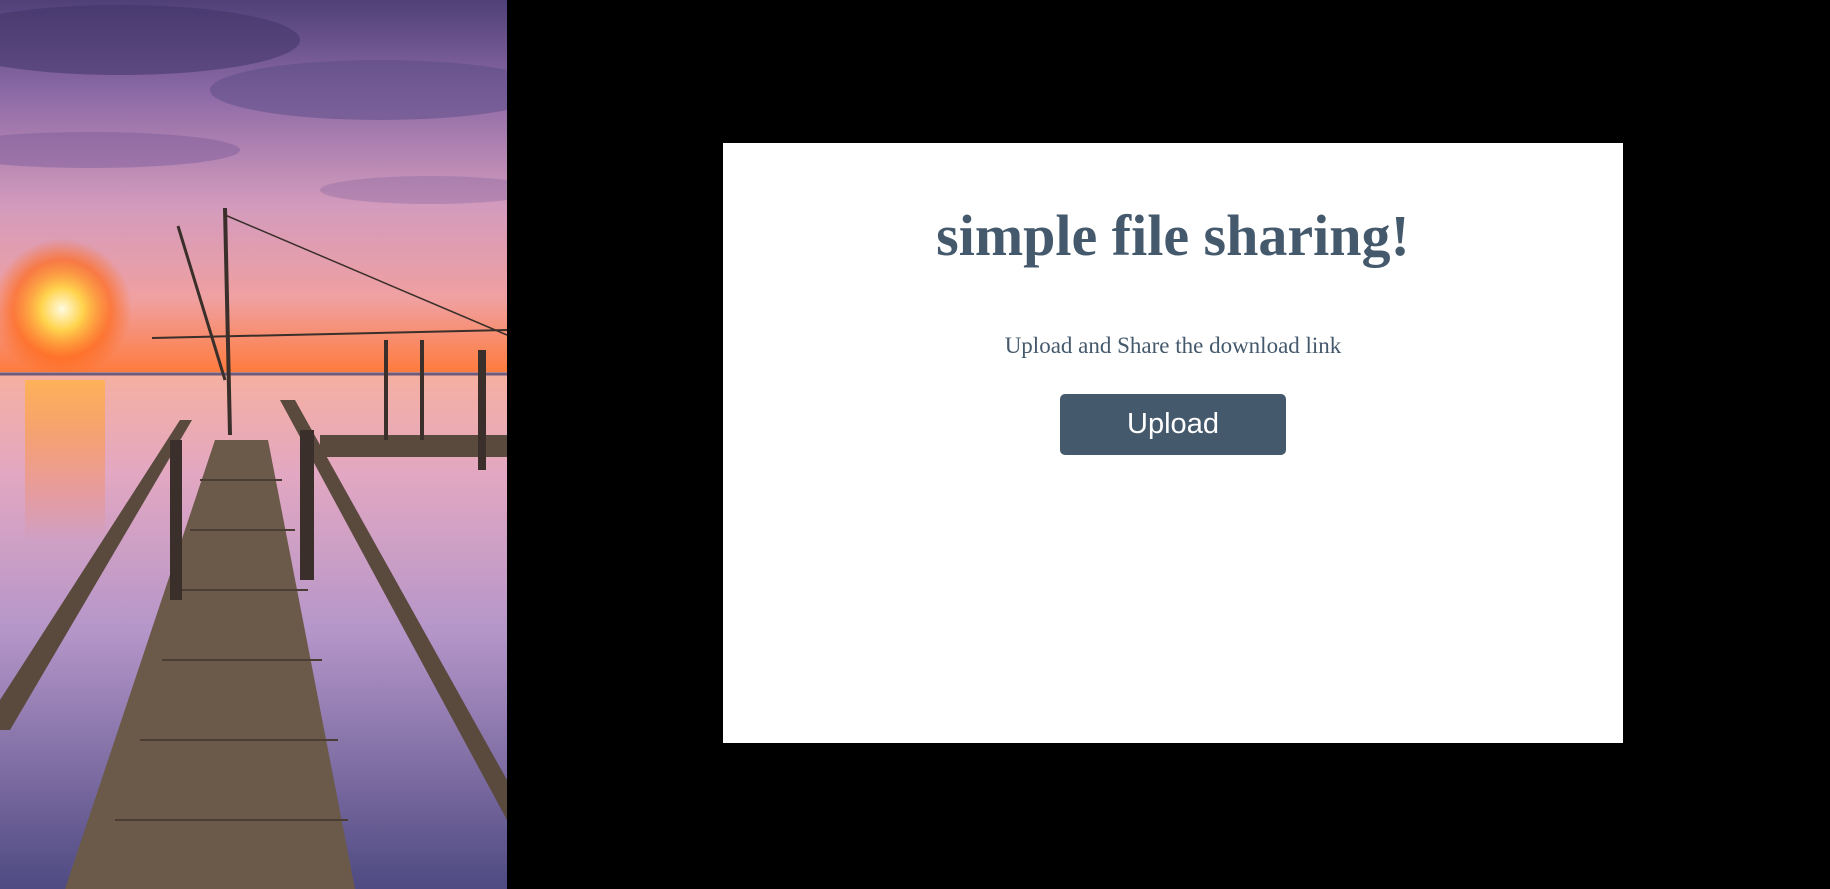  What do you see at coordinates (1173, 235) in the screenshot?
I see `page-title: simple file sharing!` at bounding box center [1173, 235].